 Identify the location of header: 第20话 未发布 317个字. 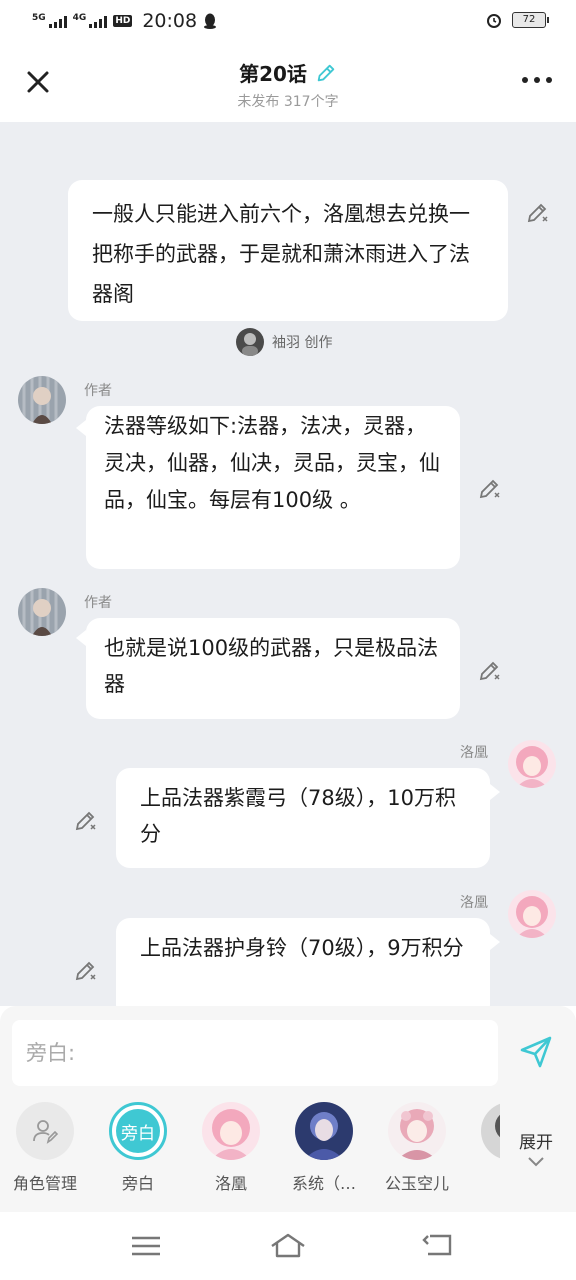
(288, 83).